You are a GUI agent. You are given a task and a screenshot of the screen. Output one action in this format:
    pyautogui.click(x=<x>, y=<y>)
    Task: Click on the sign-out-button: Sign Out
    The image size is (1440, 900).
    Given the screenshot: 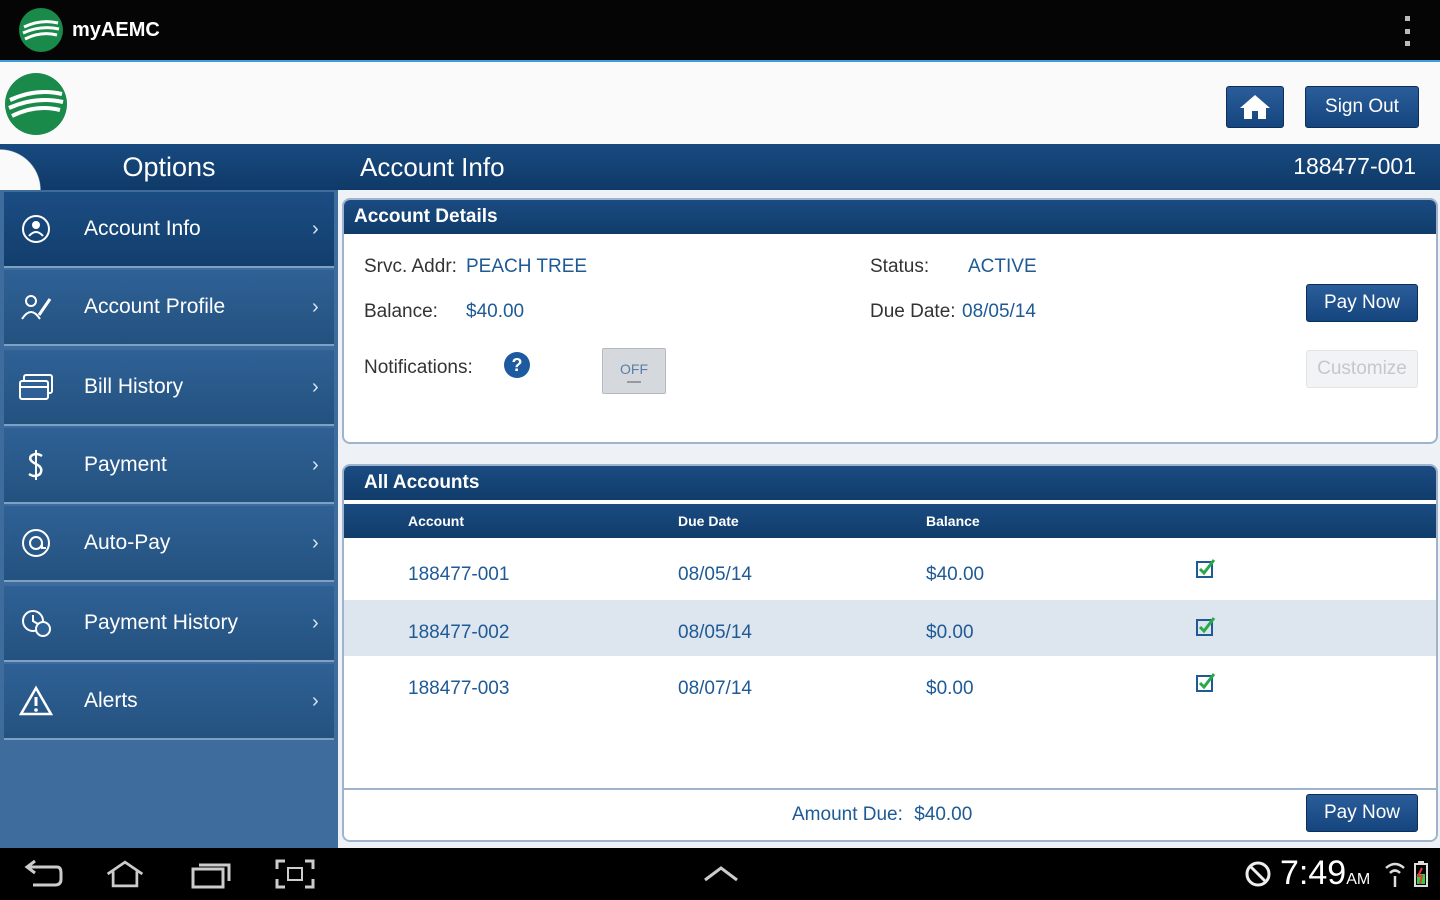 What is the action you would take?
    pyautogui.click(x=1362, y=107)
    